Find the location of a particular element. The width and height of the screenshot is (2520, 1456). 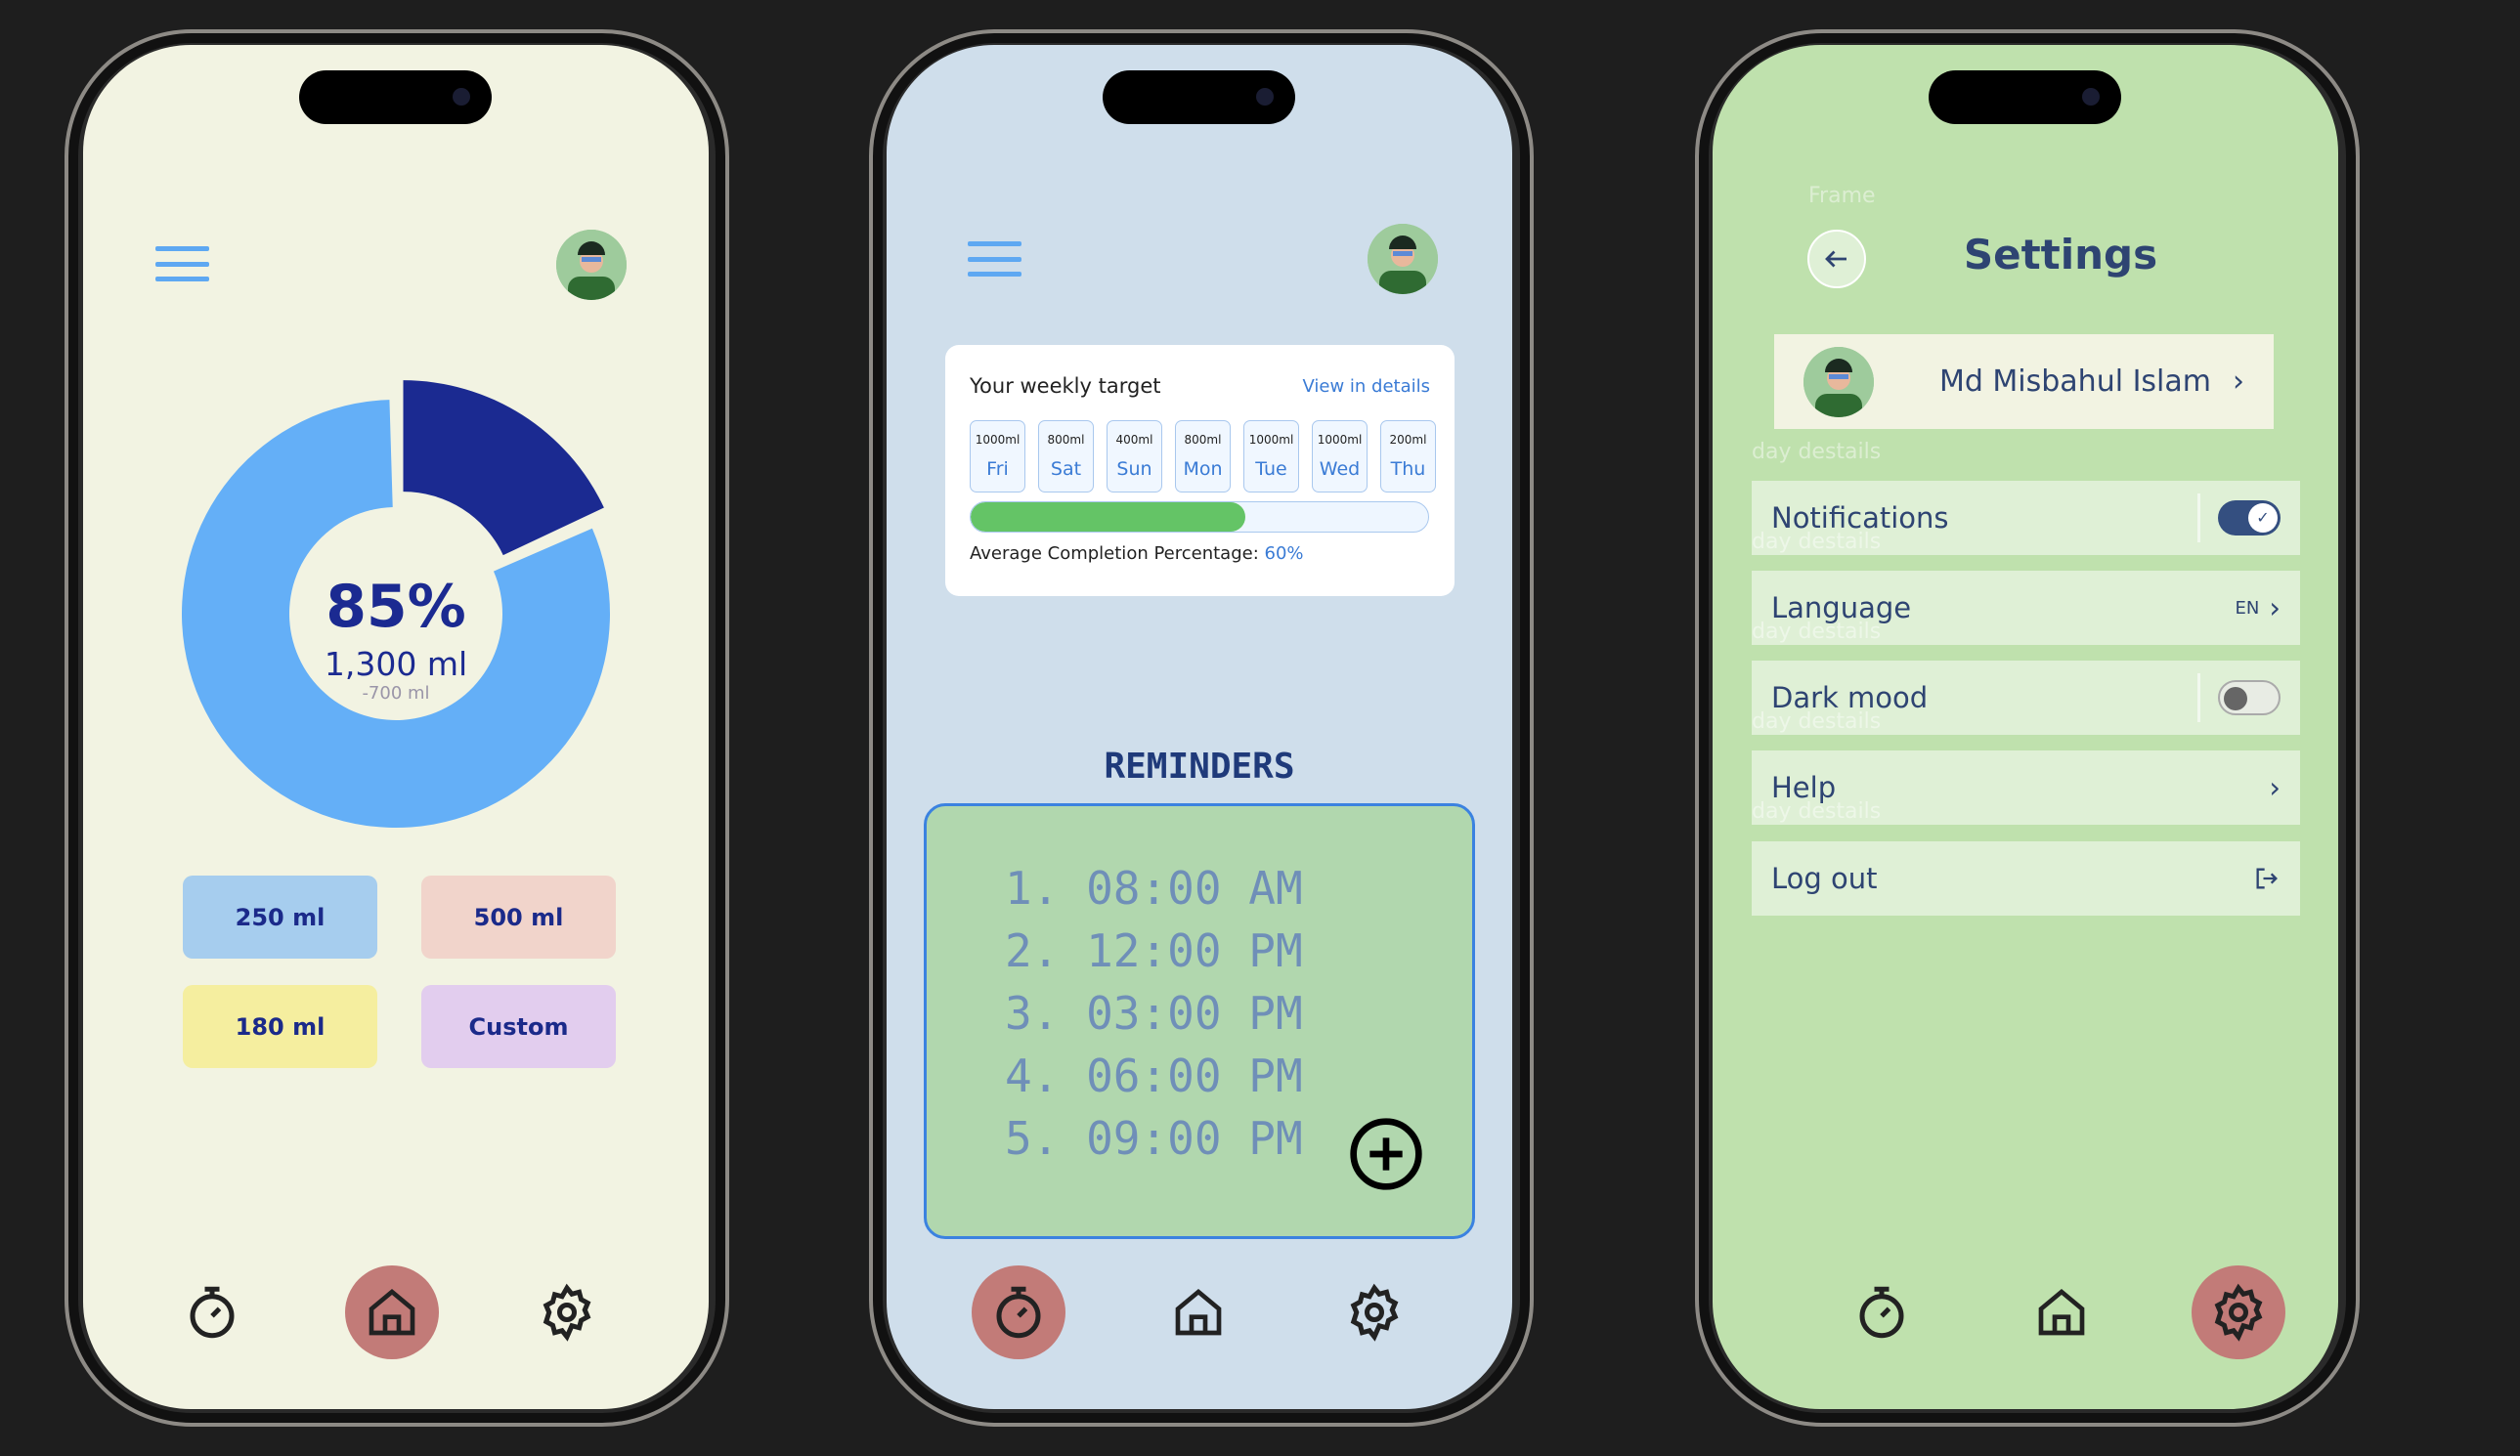

reminders-heading: REMINDERS is located at coordinates (1199, 767).